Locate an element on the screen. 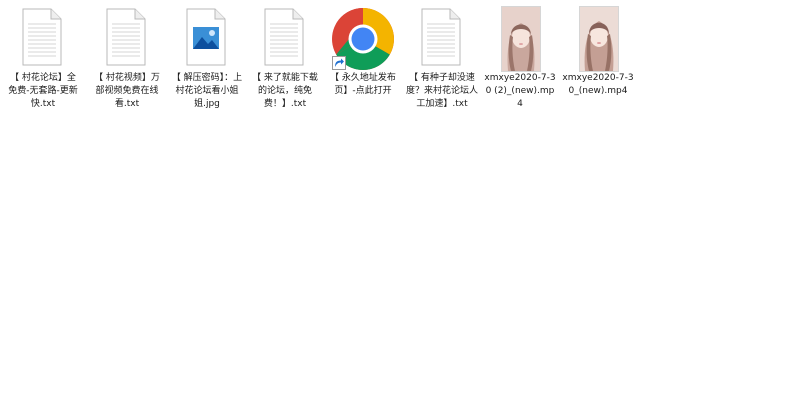 The width and height of the screenshot is (800, 408). file-item-1: 【 村花论坛】全免费-无套路-更新快.txt is located at coordinates (43, 57).